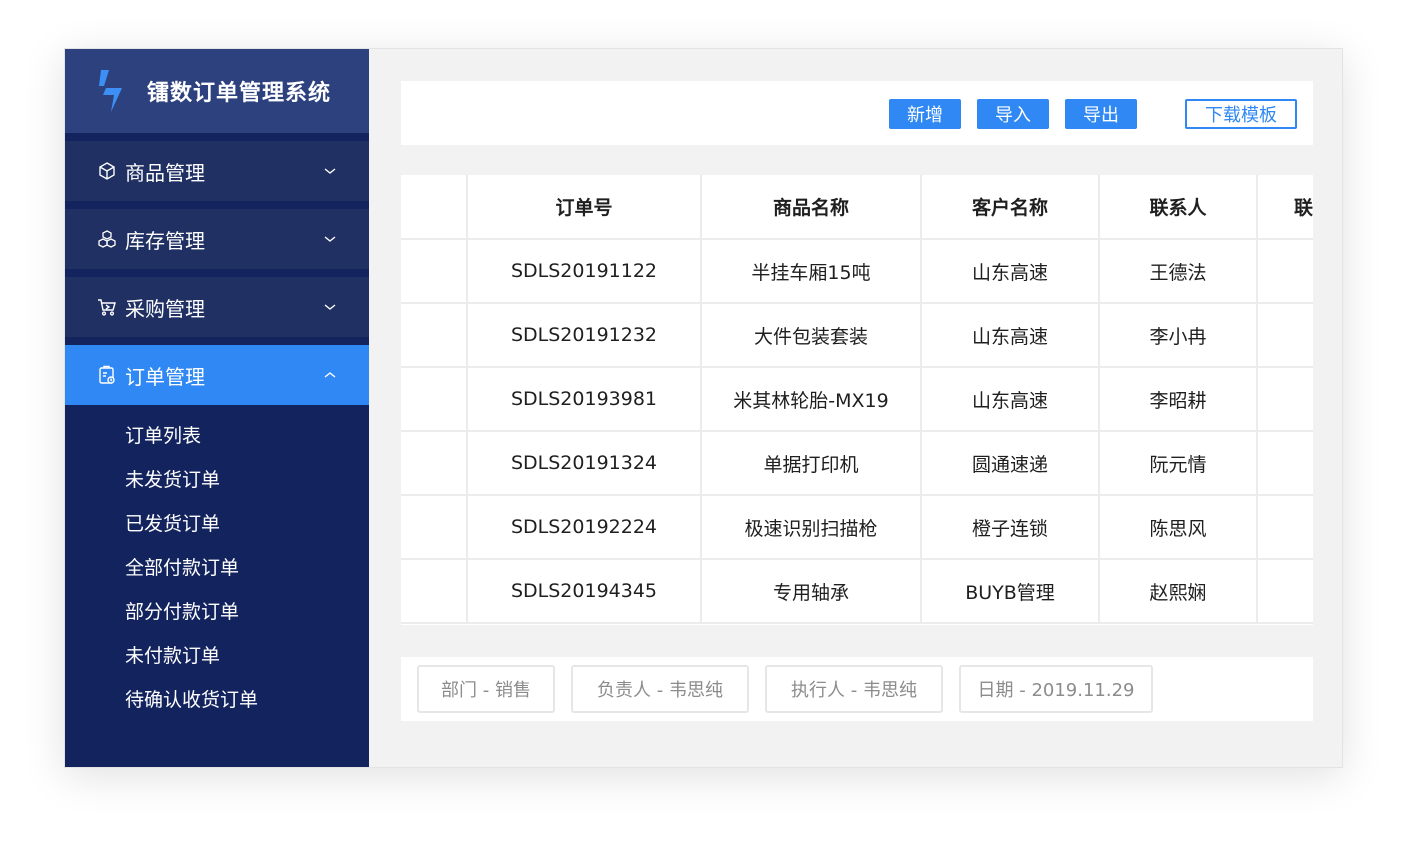 Image resolution: width=1408 pixels, height=848 pixels. What do you see at coordinates (1178, 271) in the screenshot?
I see `contact-cell: 王德法` at bounding box center [1178, 271].